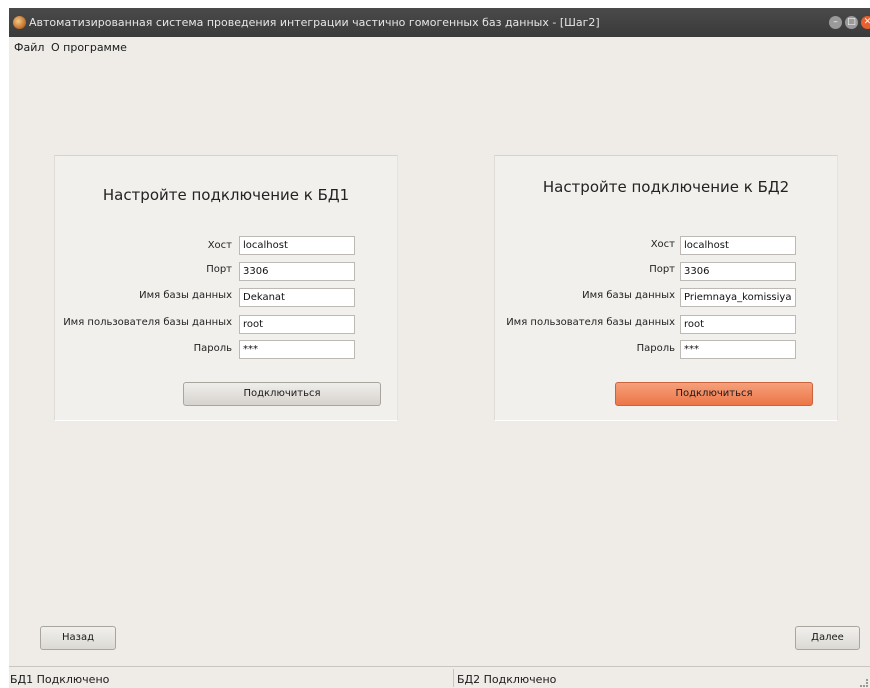 The image size is (870, 688). I want to click on db2-dbname-input, so click(738, 297).